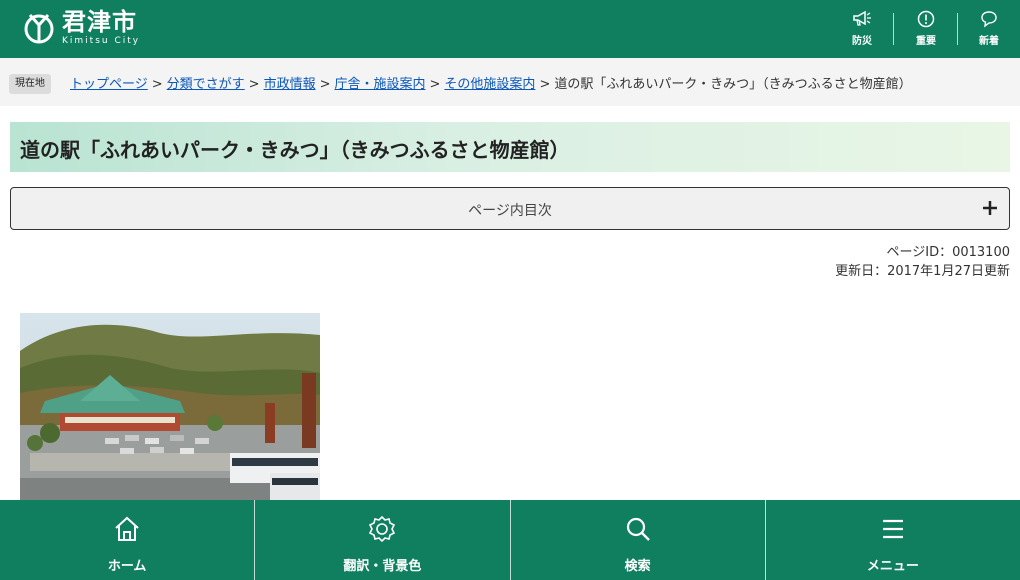  What do you see at coordinates (510, 29) in the screenshot?
I see `site-header: 君津市 Kimitsu City 防災 重要 新着` at bounding box center [510, 29].